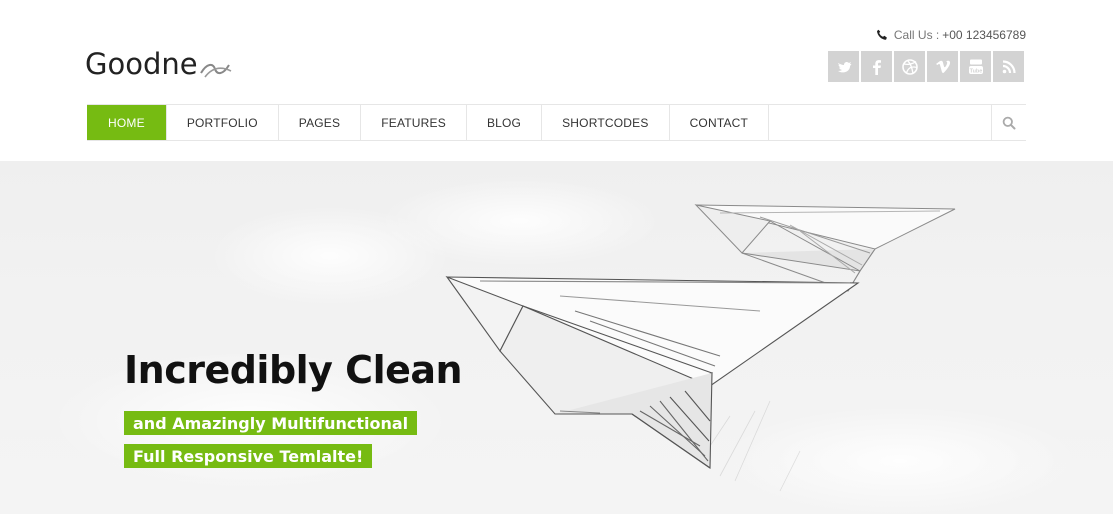 This screenshot has height=514, width=1113. Describe the element at coordinates (720, 122) in the screenshot. I see `nav-item-contact: CONTACT` at that location.